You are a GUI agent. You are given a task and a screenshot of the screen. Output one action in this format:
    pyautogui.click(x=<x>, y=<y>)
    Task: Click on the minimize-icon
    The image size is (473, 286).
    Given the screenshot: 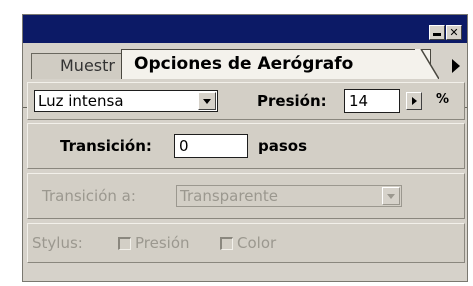 What is the action you would take?
    pyautogui.click(x=437, y=34)
    